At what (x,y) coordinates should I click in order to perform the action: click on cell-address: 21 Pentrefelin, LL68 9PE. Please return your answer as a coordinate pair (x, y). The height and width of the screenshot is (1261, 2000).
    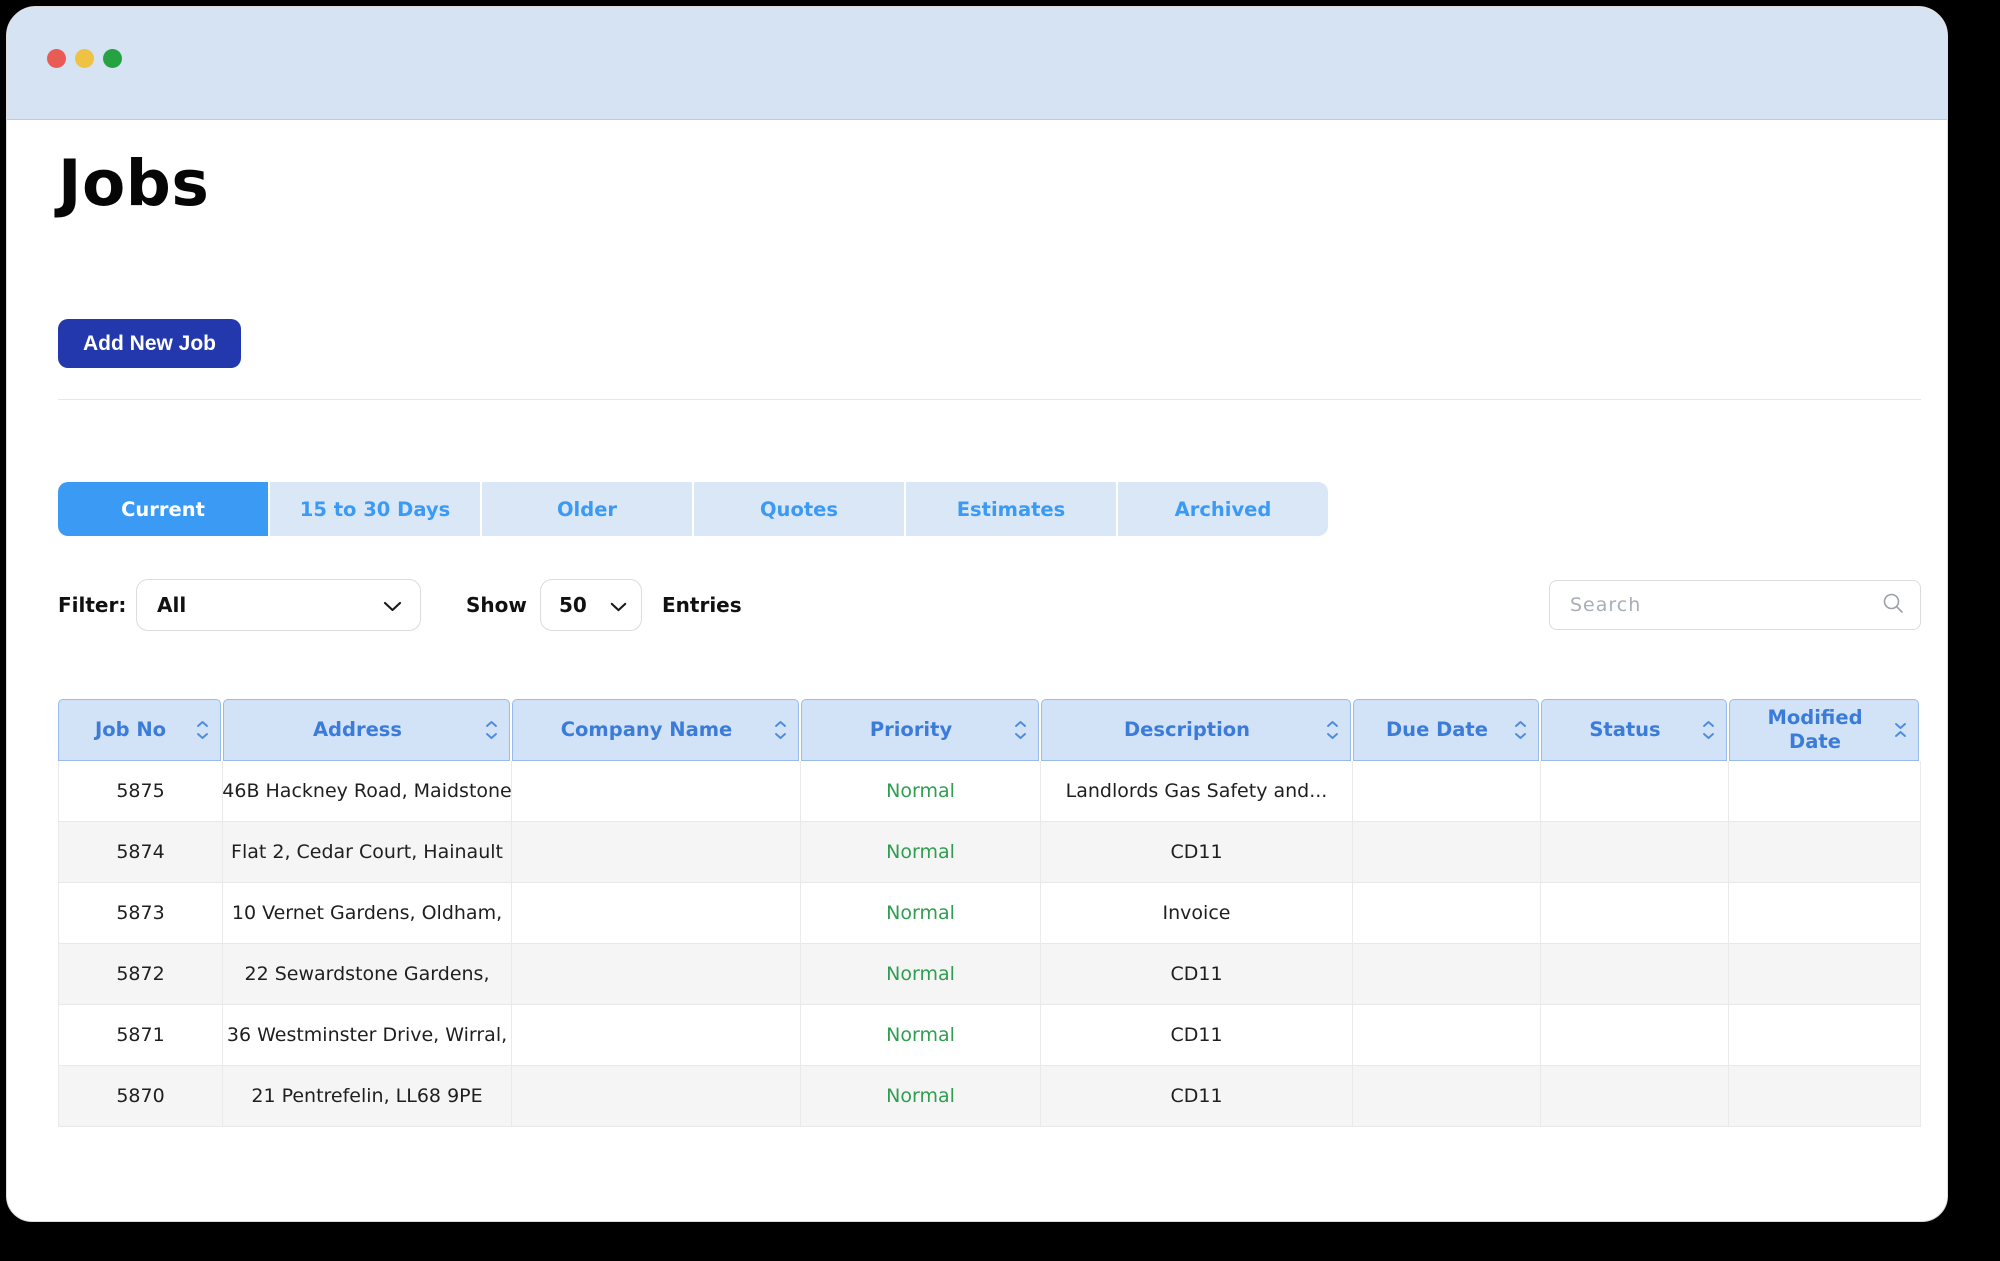
    Looking at the image, I should click on (367, 1096).